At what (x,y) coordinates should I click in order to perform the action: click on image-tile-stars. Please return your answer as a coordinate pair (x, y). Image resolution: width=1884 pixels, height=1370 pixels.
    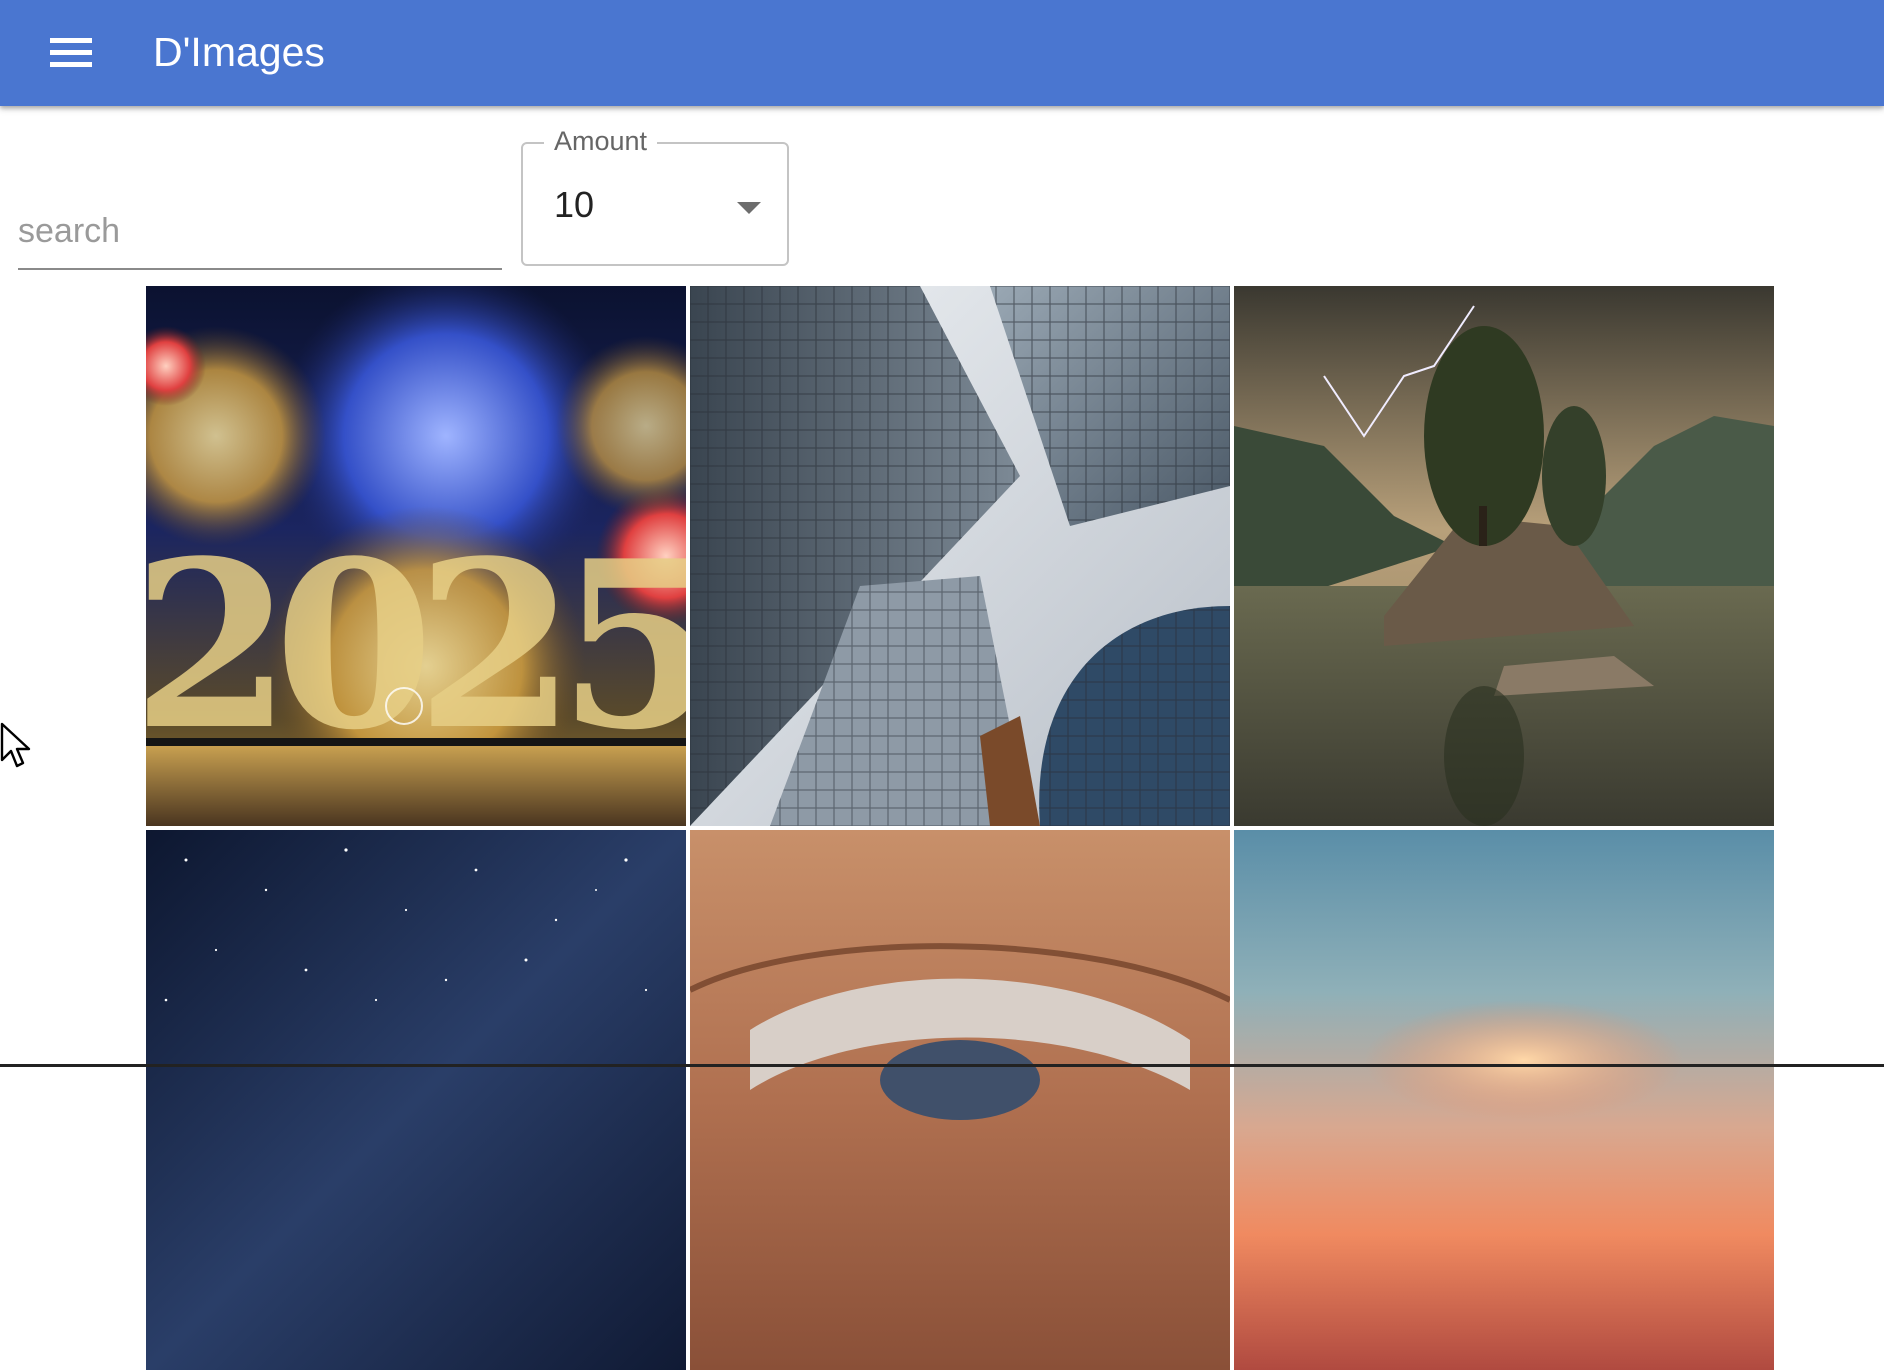
    Looking at the image, I should click on (416, 1100).